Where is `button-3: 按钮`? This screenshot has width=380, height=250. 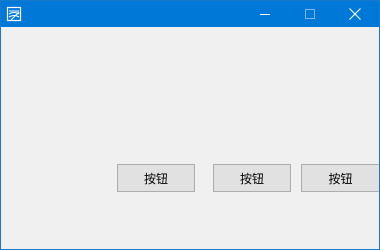
button-3: 按钮 is located at coordinates (340, 178).